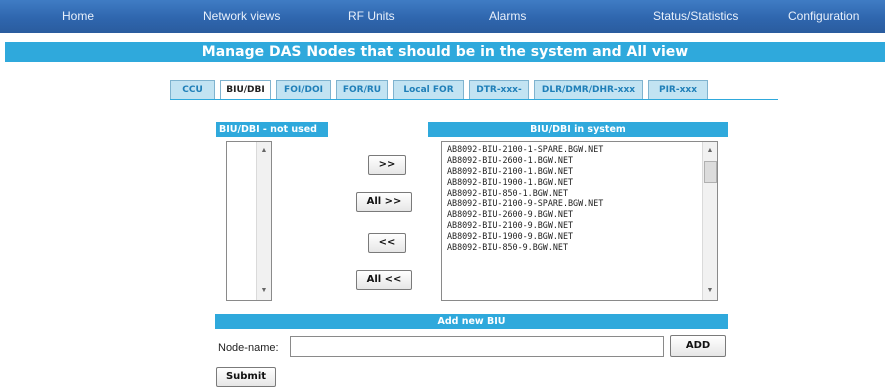 The height and width of the screenshot is (392, 885). What do you see at coordinates (499, 90) in the screenshot?
I see `tab-dtr-xxx: DTR-xxx-` at bounding box center [499, 90].